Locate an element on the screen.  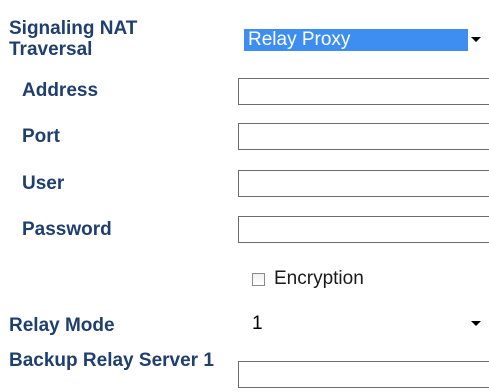
backup-relay-server-label: Backup Relay Server 1 is located at coordinates (111, 360).